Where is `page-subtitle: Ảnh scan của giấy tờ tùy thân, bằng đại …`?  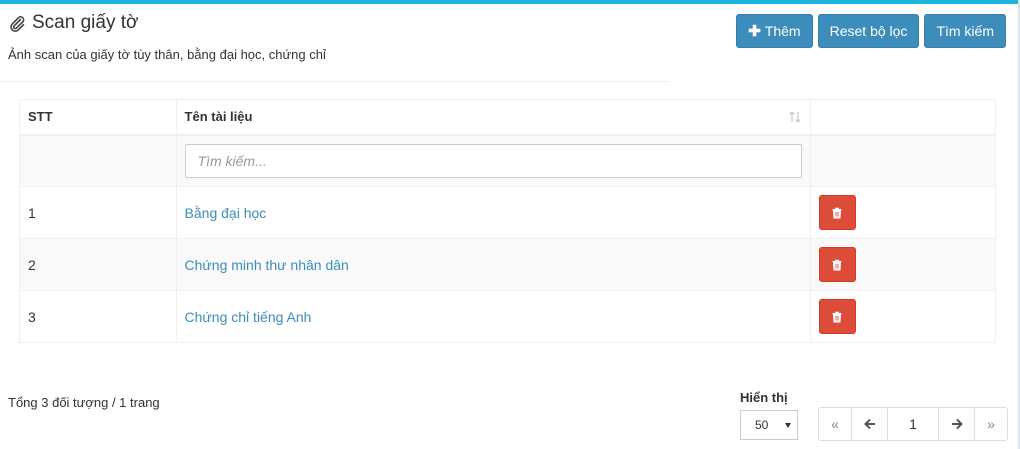 page-subtitle: Ảnh scan của giấy tờ tùy thân, bằng đại … is located at coordinates (167, 54).